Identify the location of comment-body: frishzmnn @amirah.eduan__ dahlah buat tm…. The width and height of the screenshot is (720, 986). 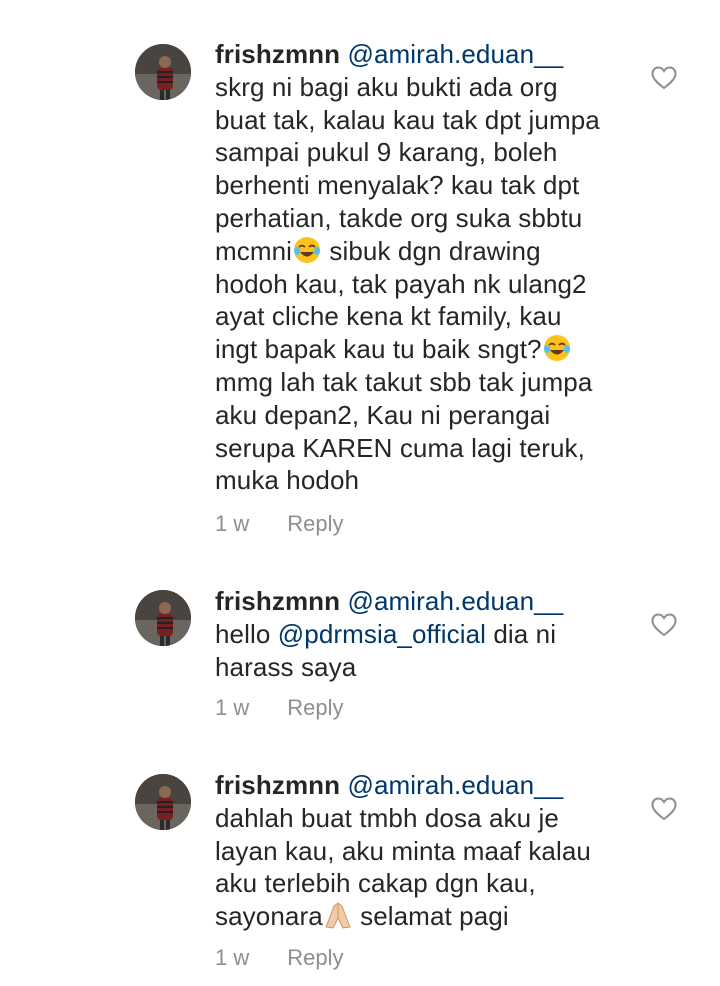
(425, 851).